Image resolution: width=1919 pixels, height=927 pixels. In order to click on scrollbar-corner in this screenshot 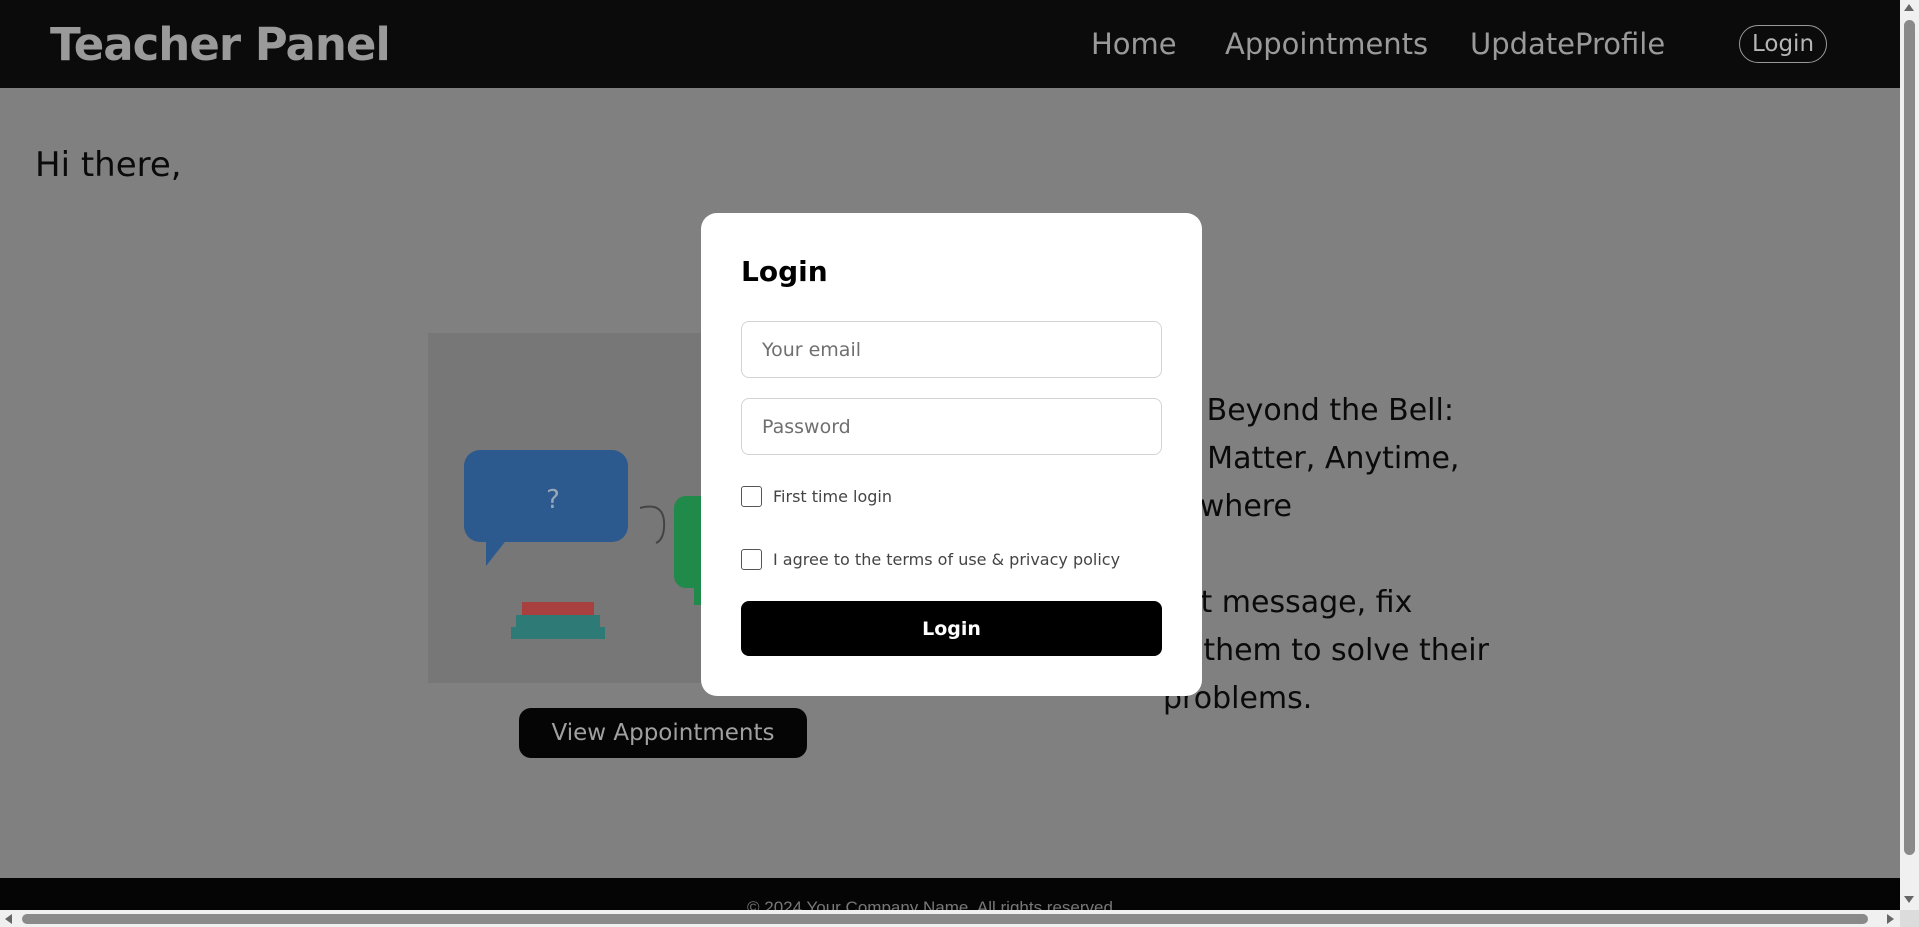, I will do `click(1909, 918)`.